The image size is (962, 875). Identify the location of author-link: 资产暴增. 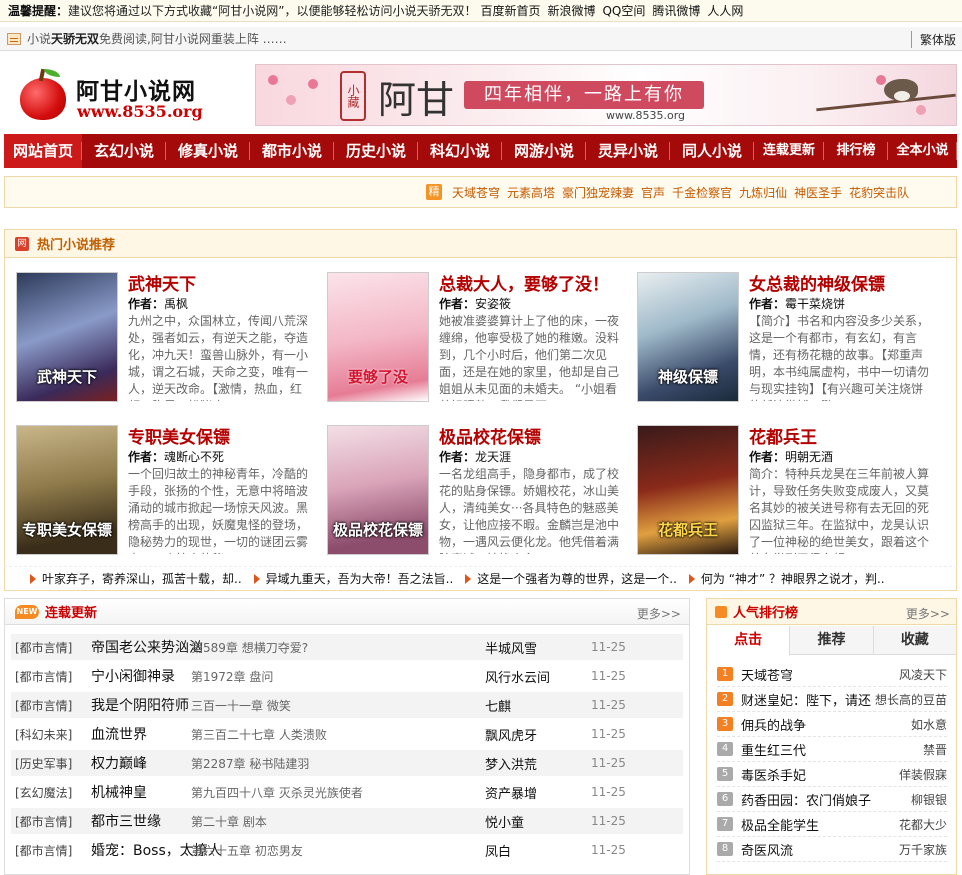
(538, 792).